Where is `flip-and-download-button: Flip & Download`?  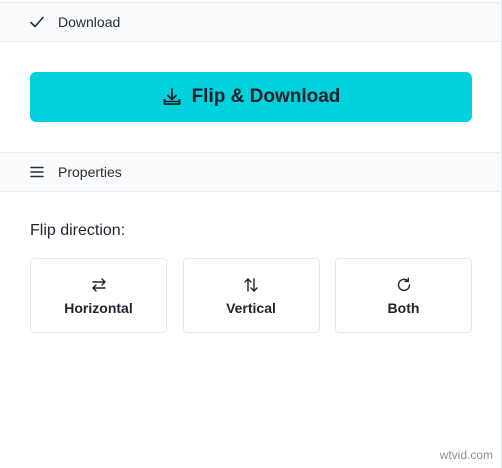
flip-and-download-button: Flip & Download is located at coordinates (251, 97).